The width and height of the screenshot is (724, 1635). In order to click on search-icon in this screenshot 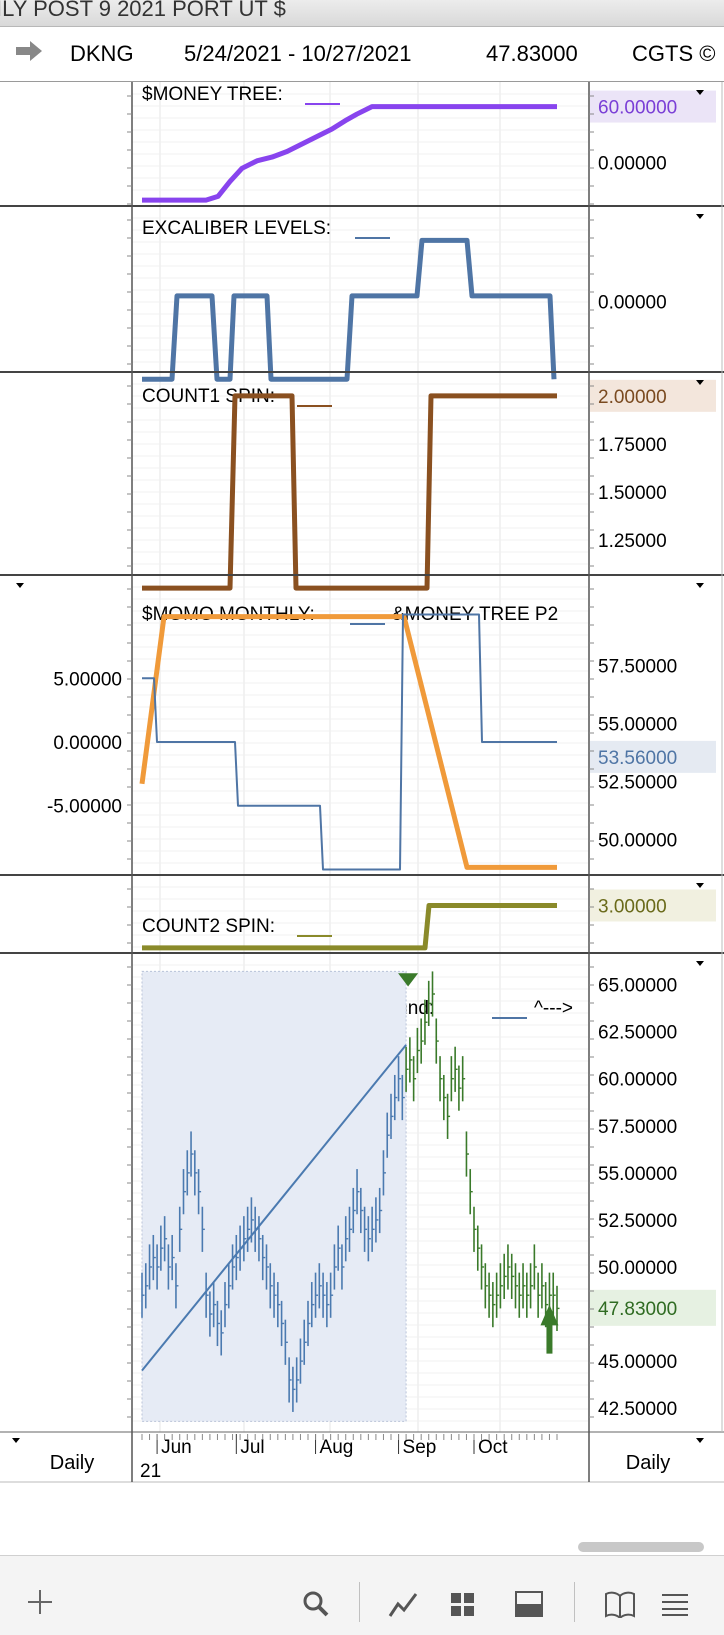, I will do `click(316, 1604)`.